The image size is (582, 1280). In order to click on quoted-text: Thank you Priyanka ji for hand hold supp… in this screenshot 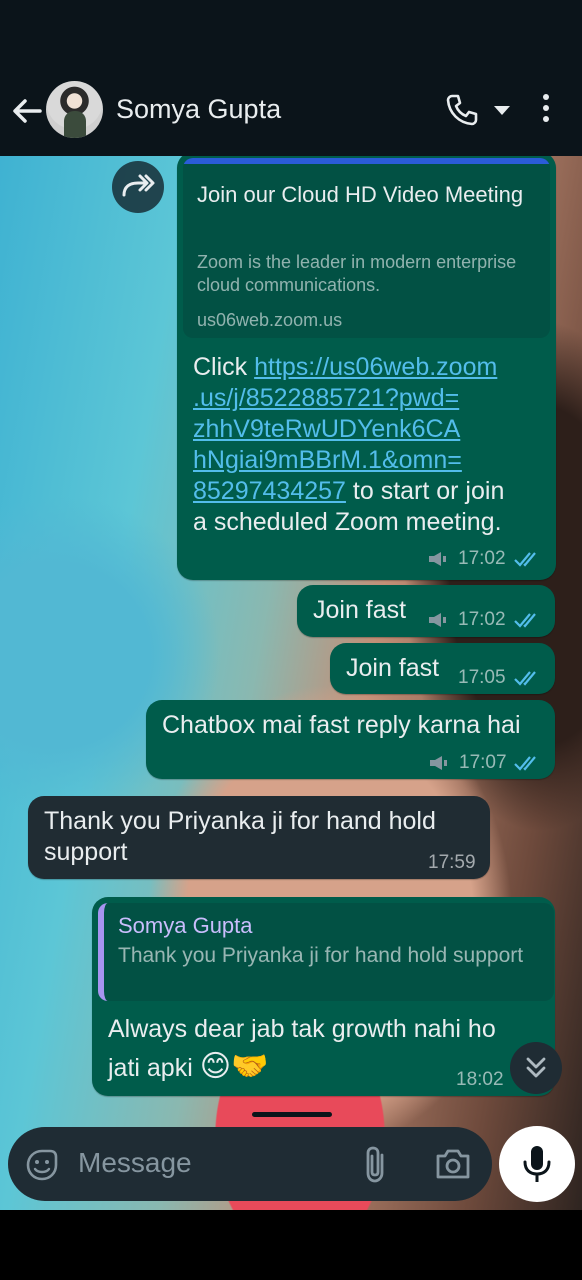, I will do `click(321, 955)`.